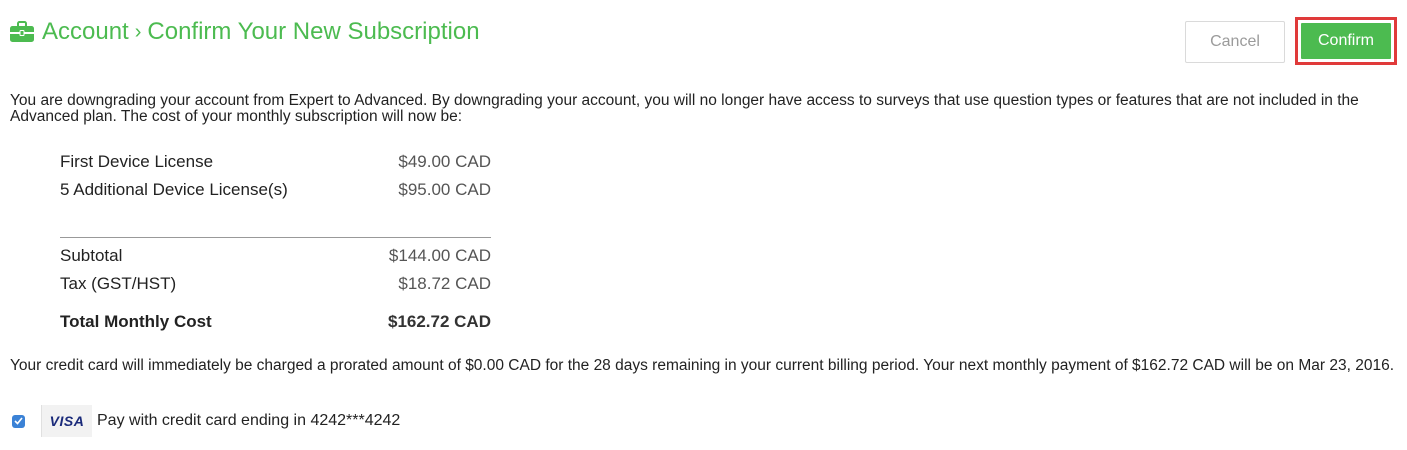  I want to click on summary-amount: $144.00 CAD, so click(439, 255).